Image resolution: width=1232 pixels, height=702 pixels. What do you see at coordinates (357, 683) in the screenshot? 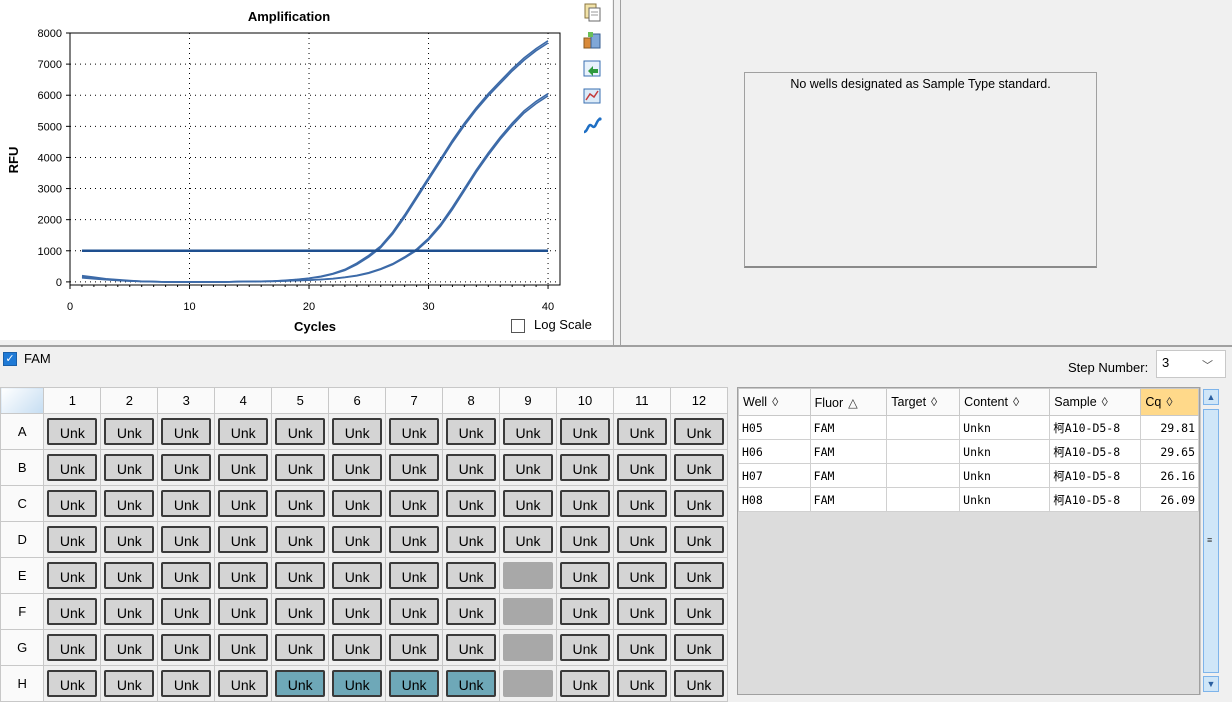
I see `well-h6: Unk` at bounding box center [357, 683].